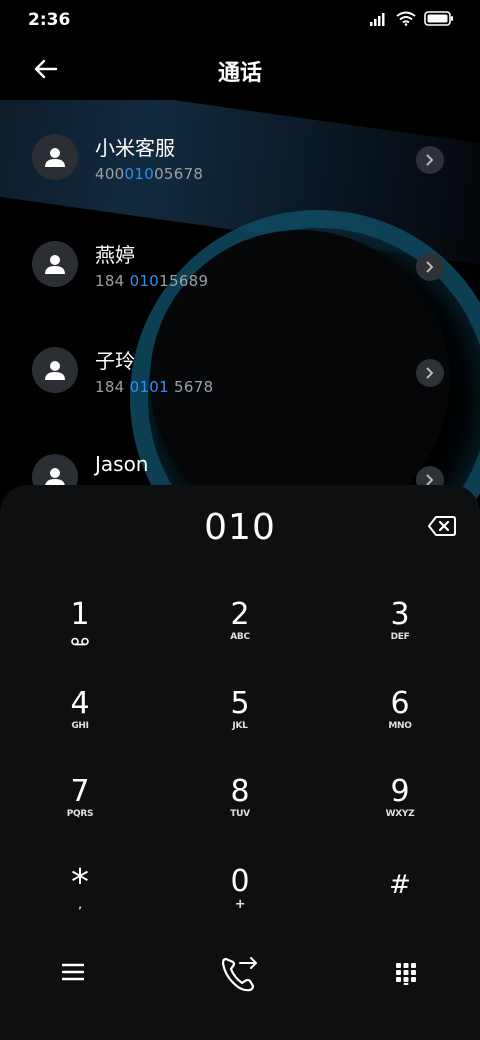 The width and height of the screenshot is (480, 1040). What do you see at coordinates (400, 905) in the screenshot?
I see `key-hash: #` at bounding box center [400, 905].